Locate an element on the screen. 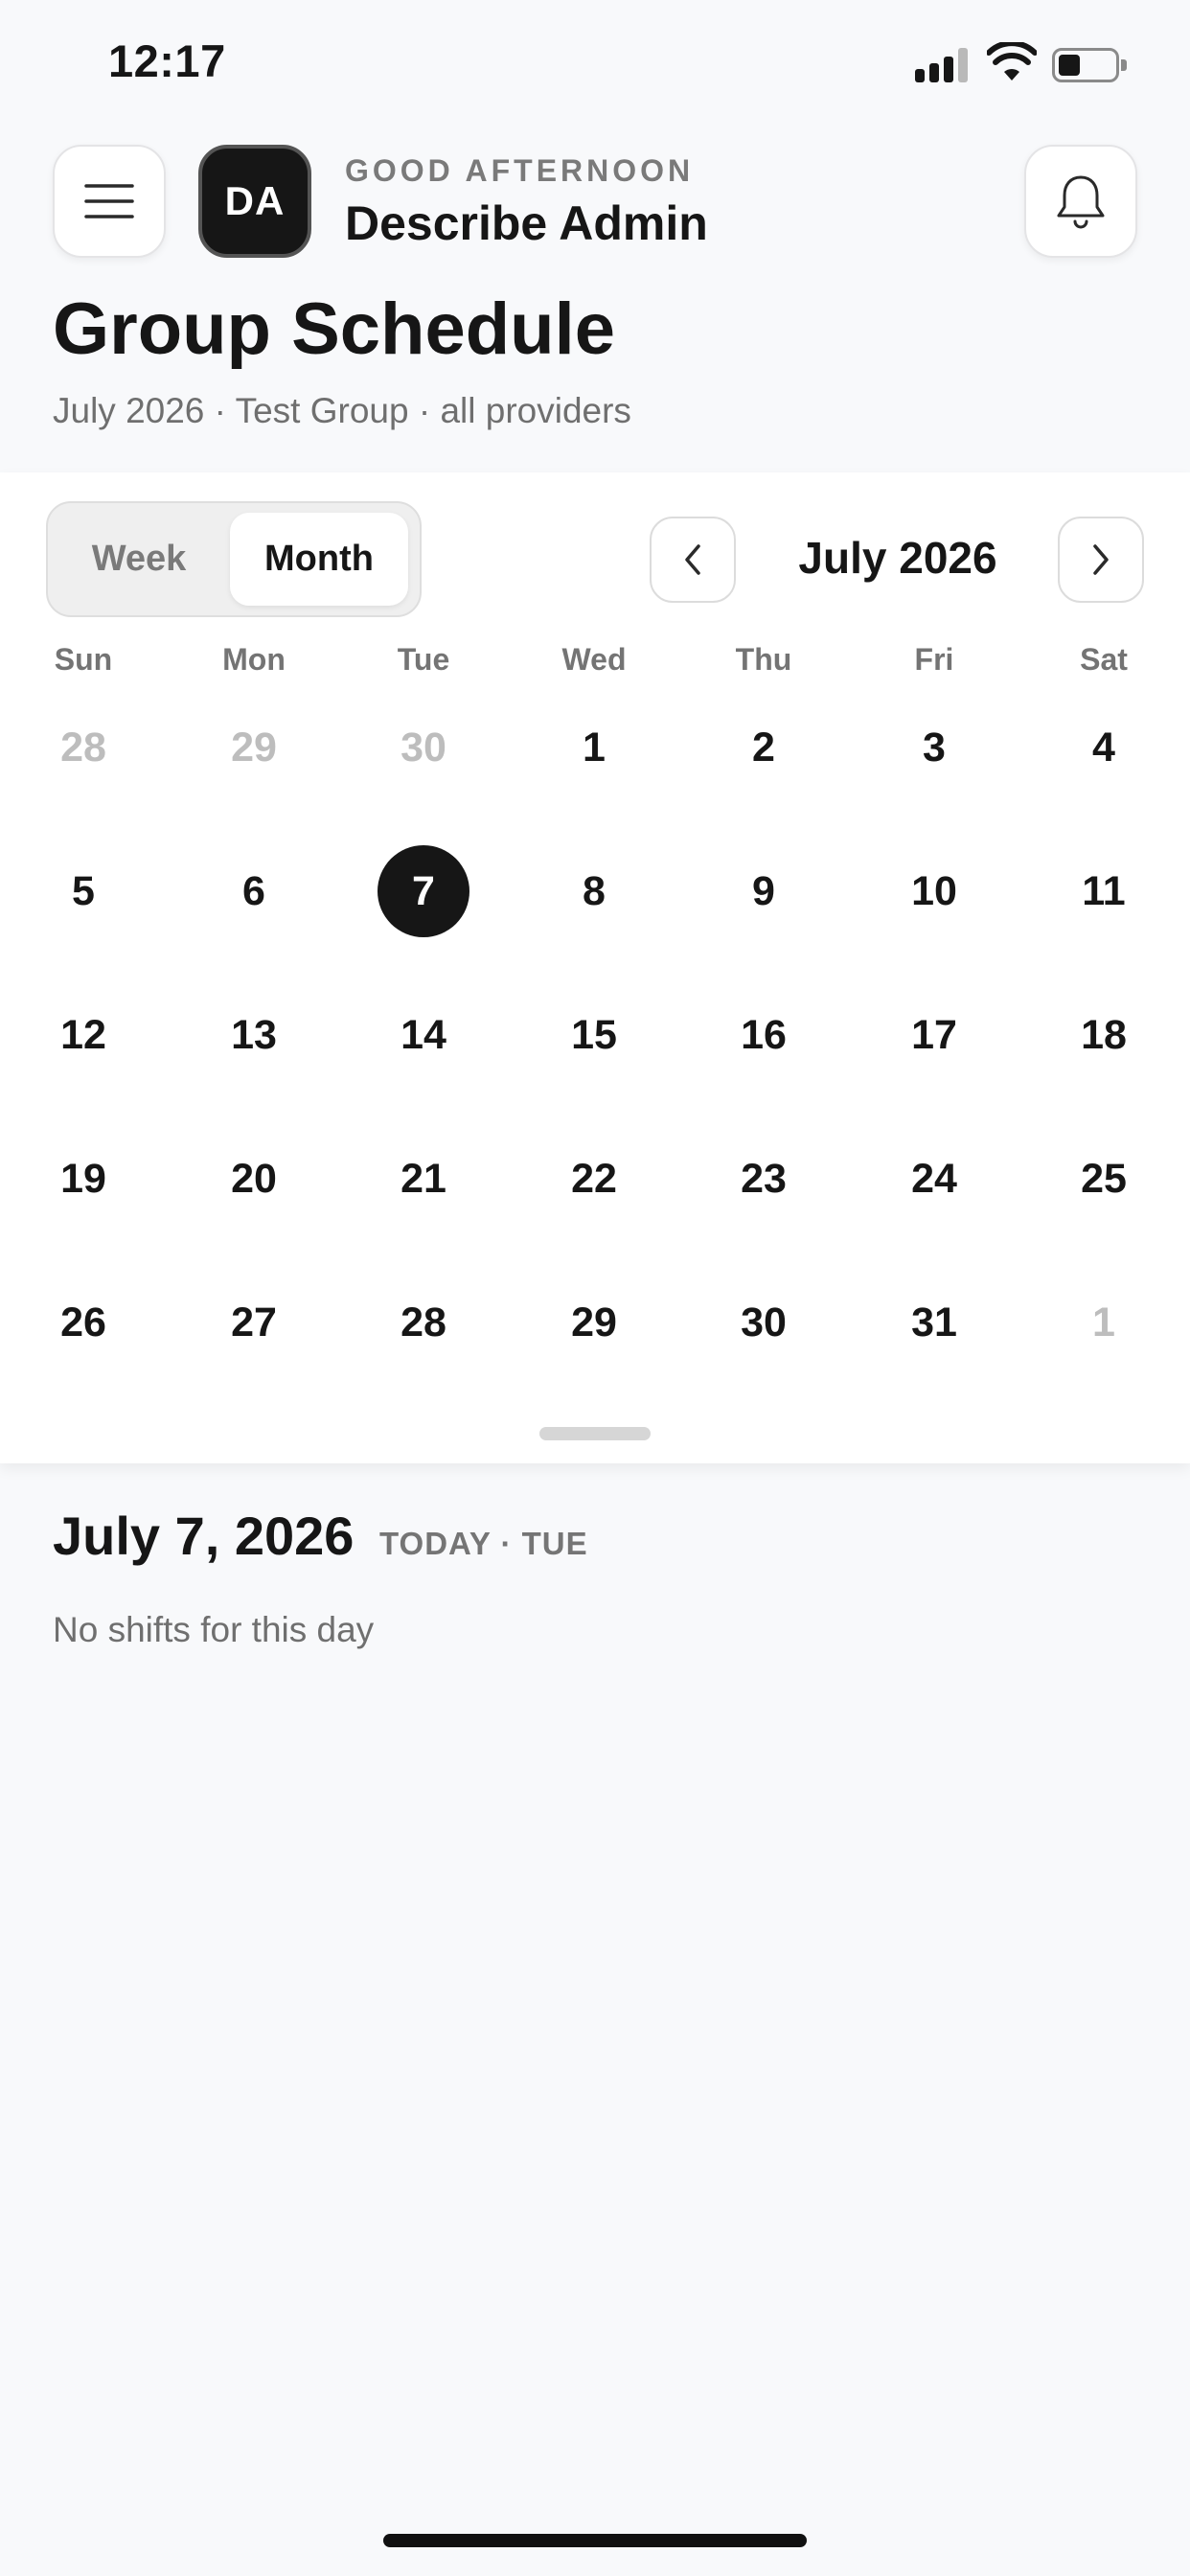  calendar-day: 27 is located at coordinates (254, 1322).